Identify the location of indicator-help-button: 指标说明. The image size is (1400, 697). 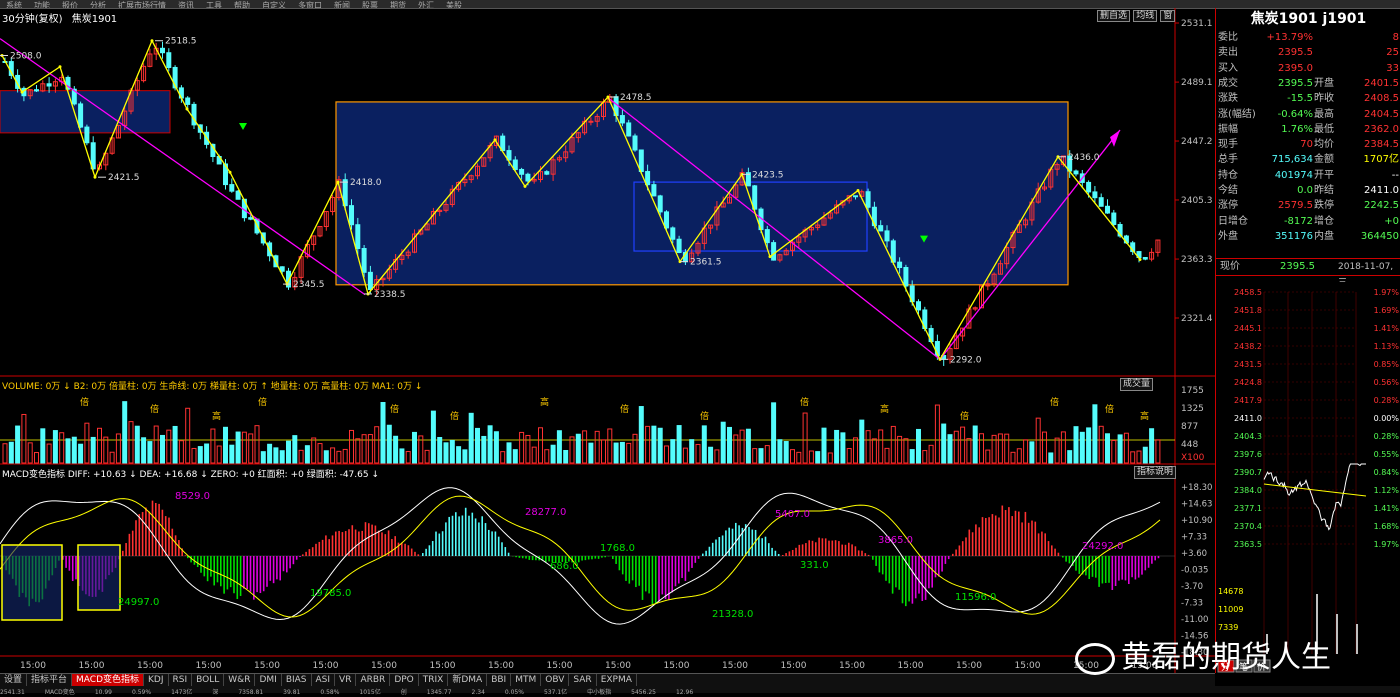
(1155, 472).